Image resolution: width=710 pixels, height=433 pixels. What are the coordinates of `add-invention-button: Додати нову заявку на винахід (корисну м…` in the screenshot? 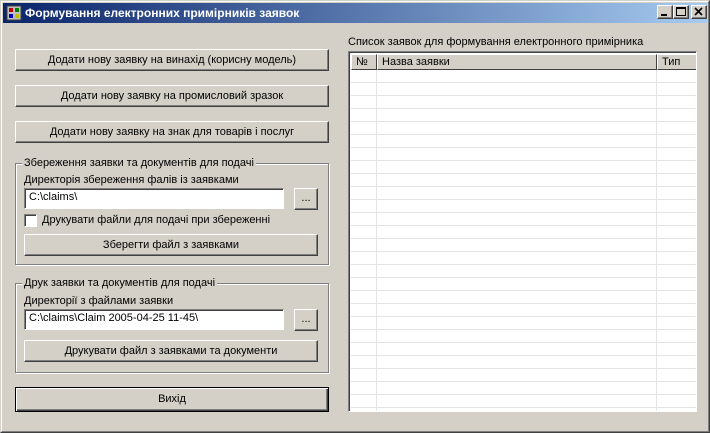 It's located at (172, 60).